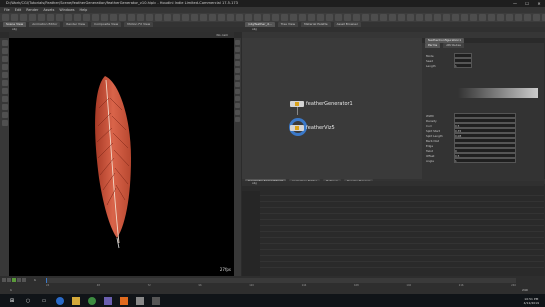  What do you see at coordinates (433, 45) in the screenshot?
I see `tab-parms: Parms` at bounding box center [433, 45].